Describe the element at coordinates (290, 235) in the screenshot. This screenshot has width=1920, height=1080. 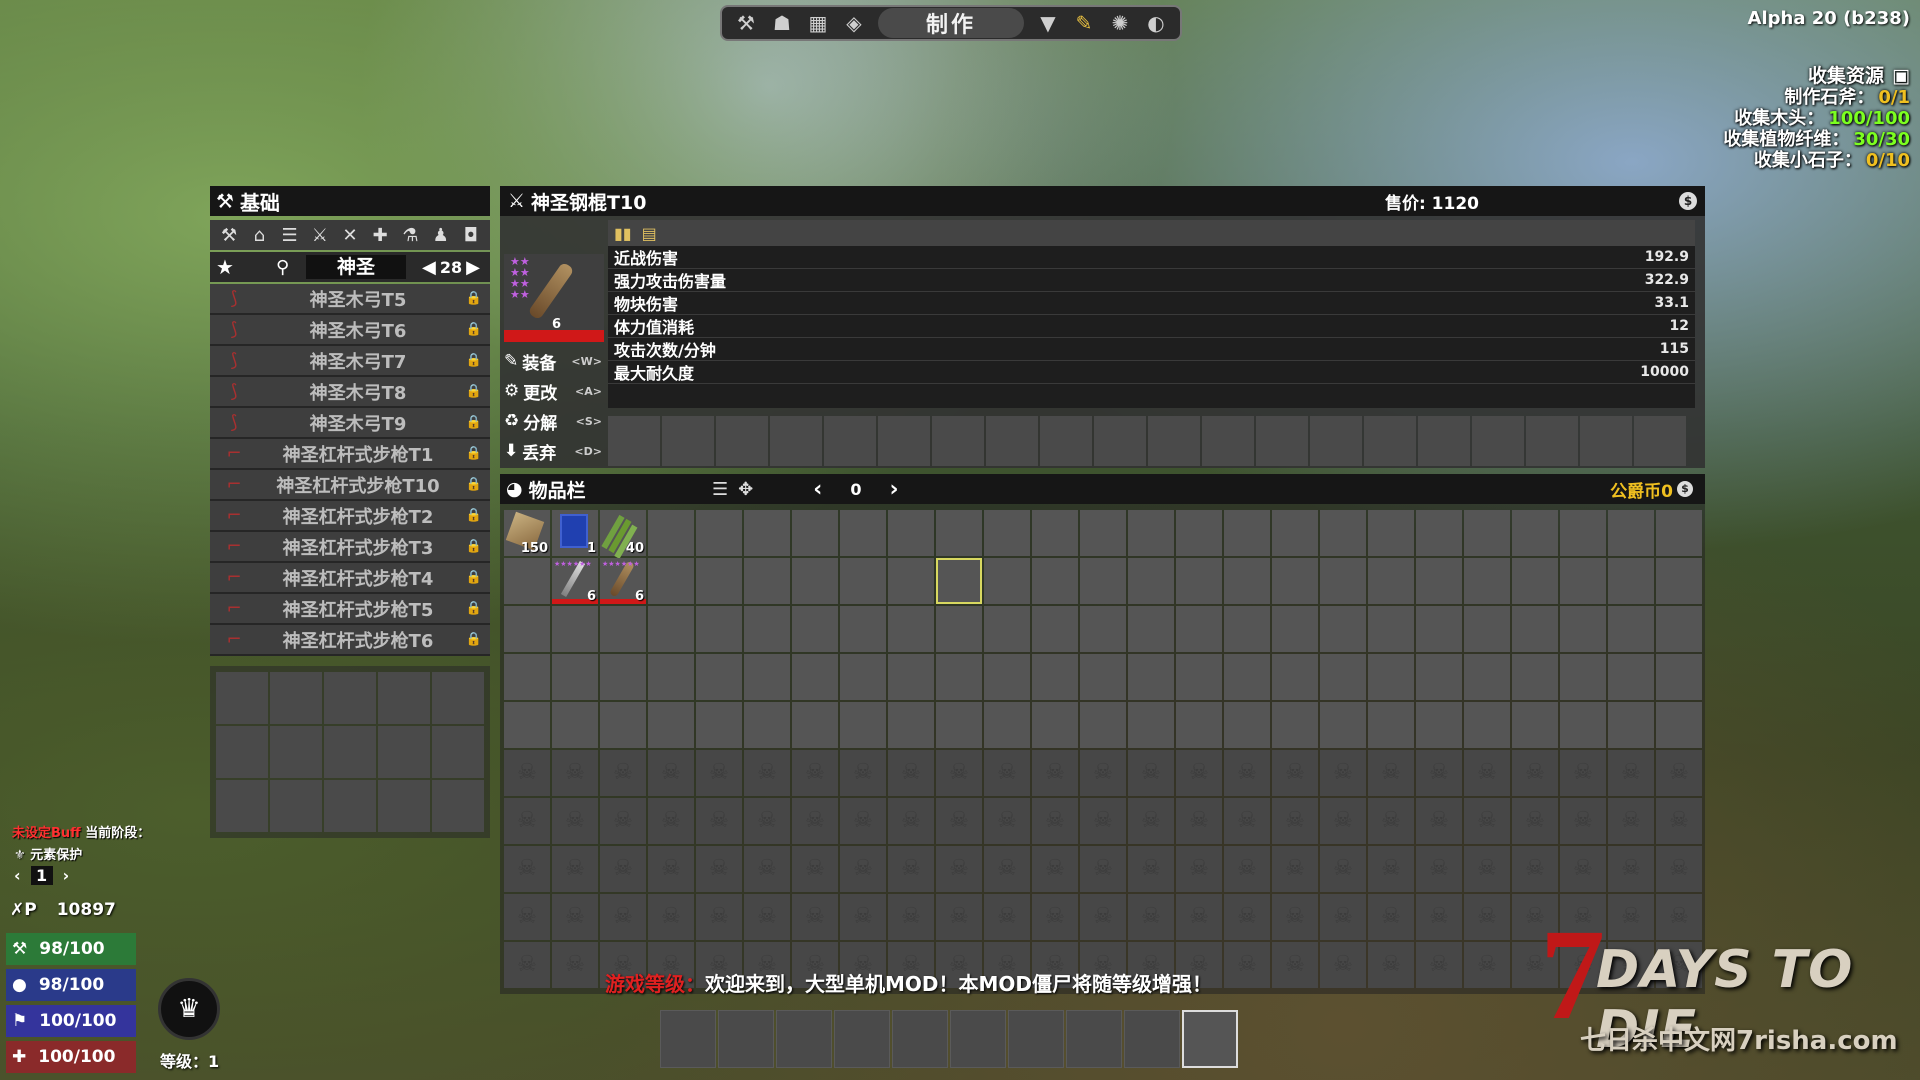
I see `workstation-category-icon: ☰` at that location.